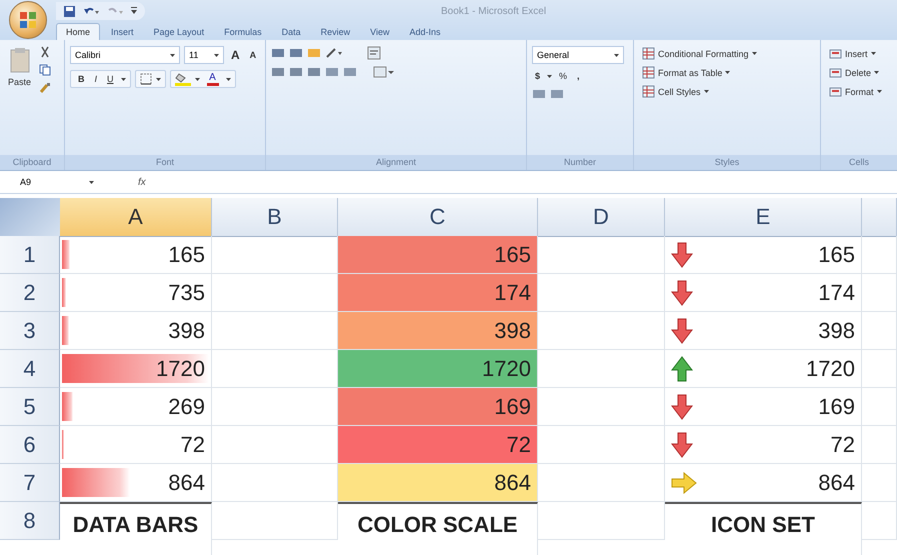 This screenshot has width=897, height=555. I want to click on table-icon, so click(648, 72).